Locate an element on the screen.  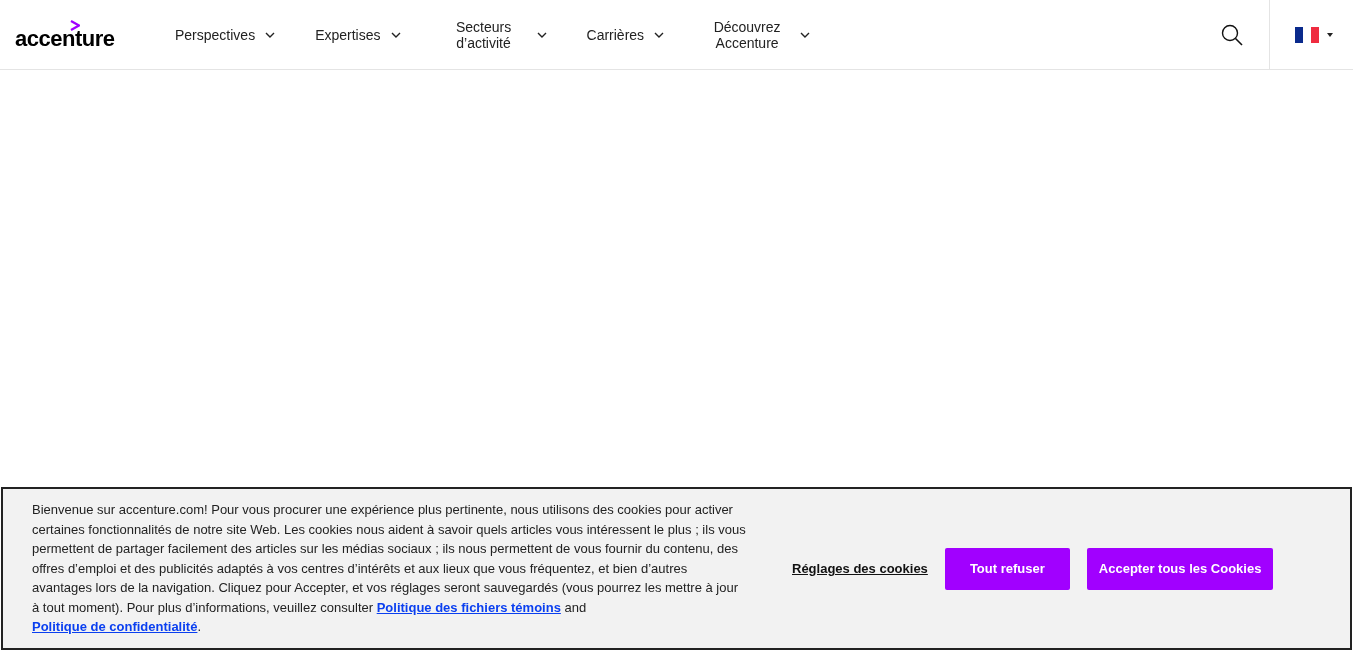
policy-link: Politique des fichiers témoins is located at coordinates (468, 607).